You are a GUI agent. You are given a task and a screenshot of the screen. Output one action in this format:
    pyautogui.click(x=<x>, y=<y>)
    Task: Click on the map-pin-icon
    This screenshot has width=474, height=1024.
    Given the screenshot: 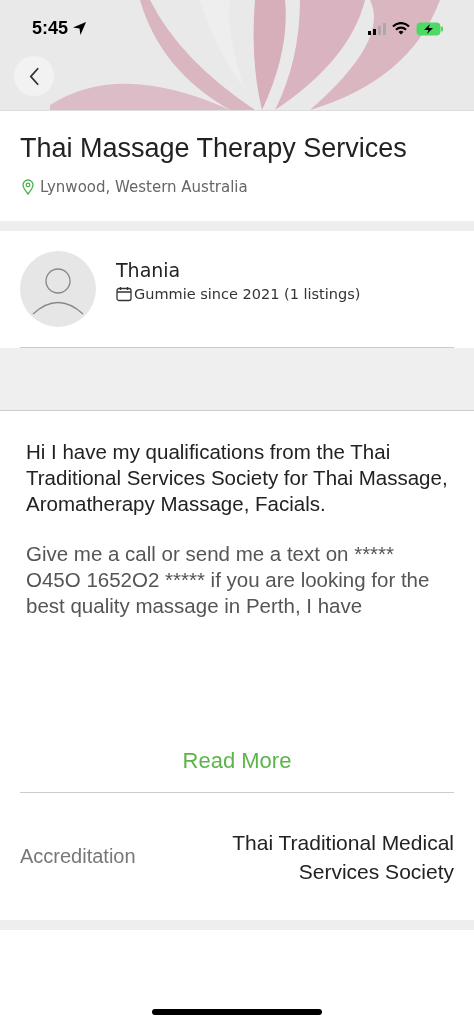 What is the action you would take?
    pyautogui.click(x=28, y=187)
    